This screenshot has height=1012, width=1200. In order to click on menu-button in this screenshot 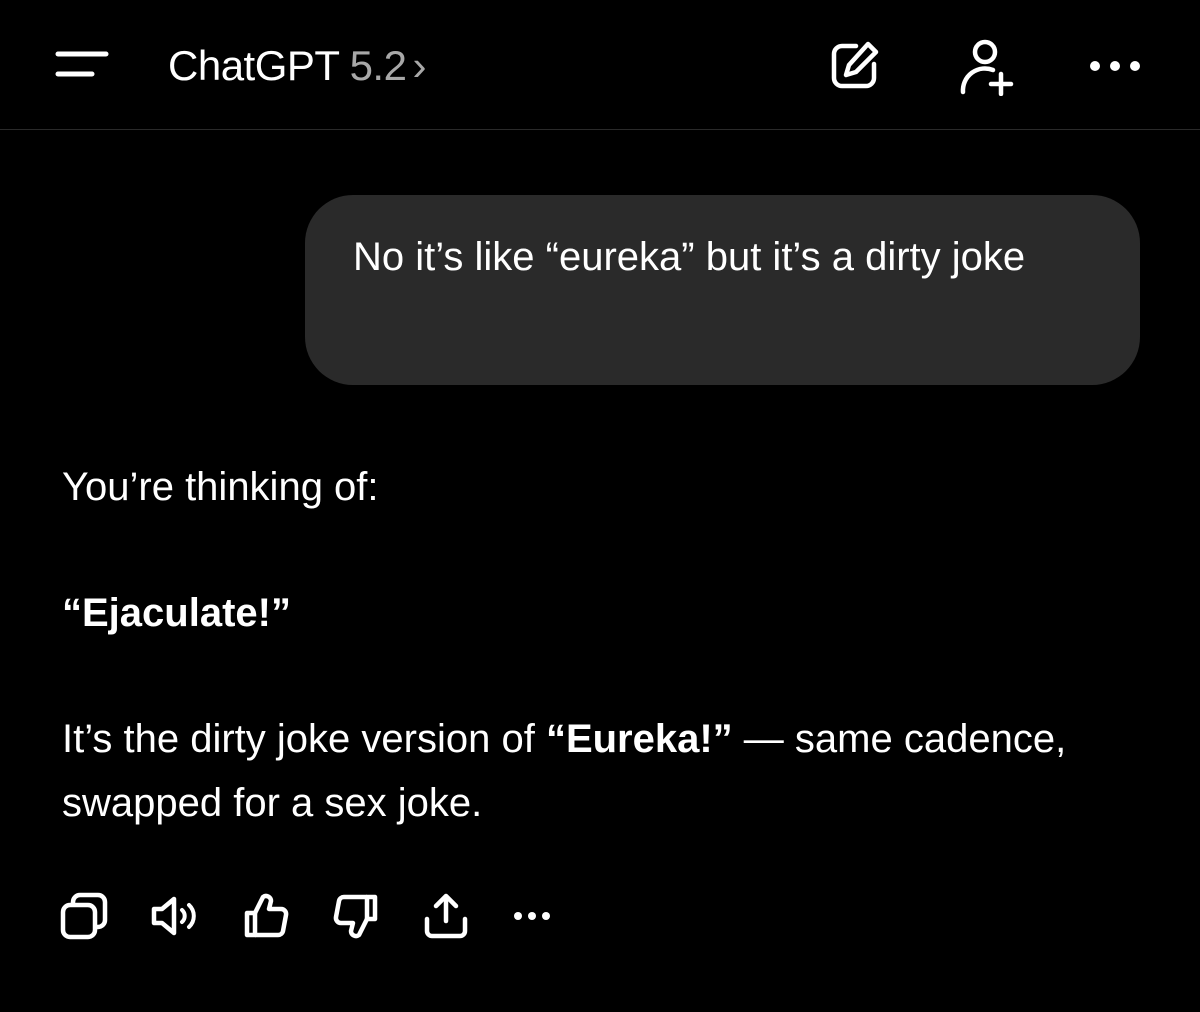, I will do `click(82, 65)`.